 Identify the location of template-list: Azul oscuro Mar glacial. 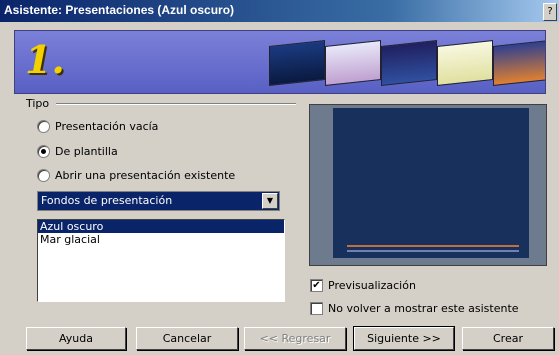
(161, 260).